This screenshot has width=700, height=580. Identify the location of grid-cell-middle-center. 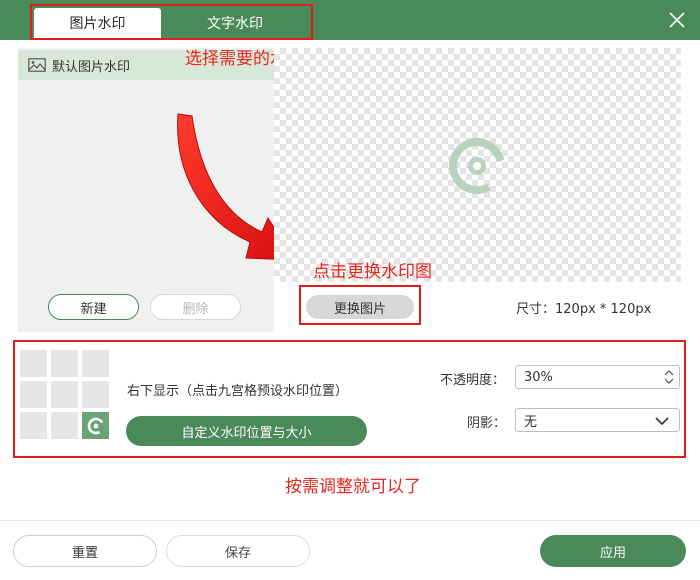
(64, 394).